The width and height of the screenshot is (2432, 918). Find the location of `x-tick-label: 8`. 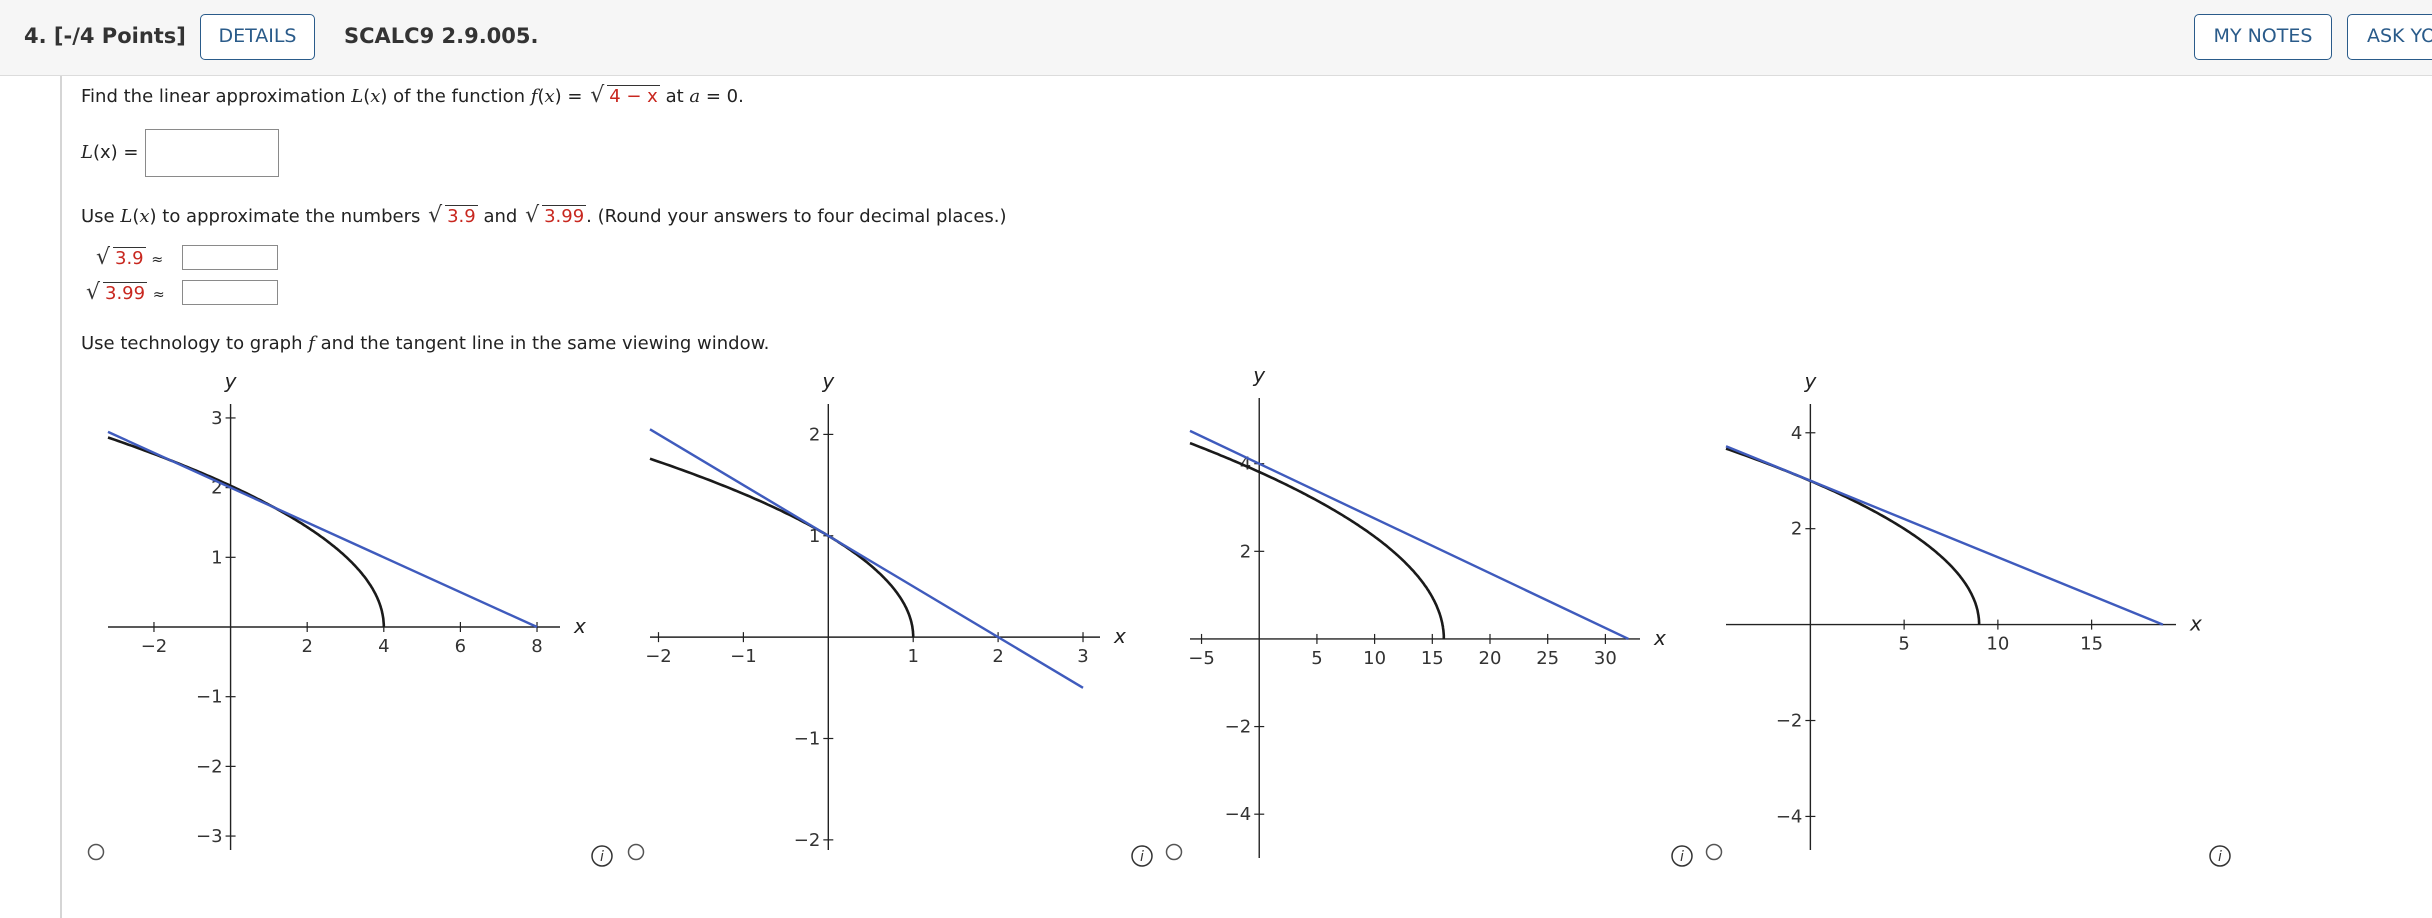

x-tick-label: 8 is located at coordinates (536, 646).